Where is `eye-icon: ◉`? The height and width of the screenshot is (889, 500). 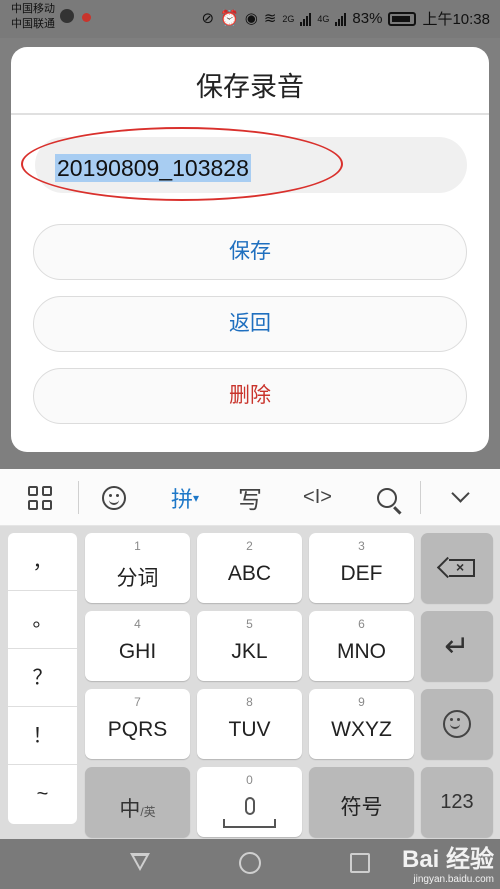 eye-icon: ◉ is located at coordinates (251, 18).